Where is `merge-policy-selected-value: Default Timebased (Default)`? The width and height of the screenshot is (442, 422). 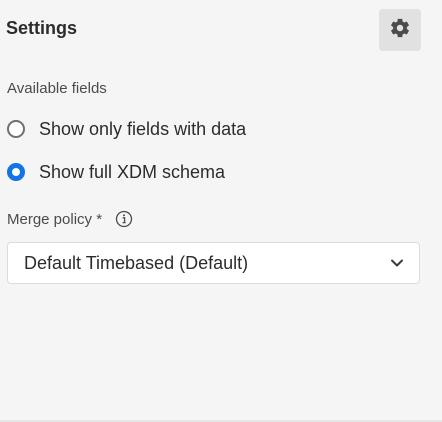 merge-policy-selected-value: Default Timebased (Default) is located at coordinates (136, 262).